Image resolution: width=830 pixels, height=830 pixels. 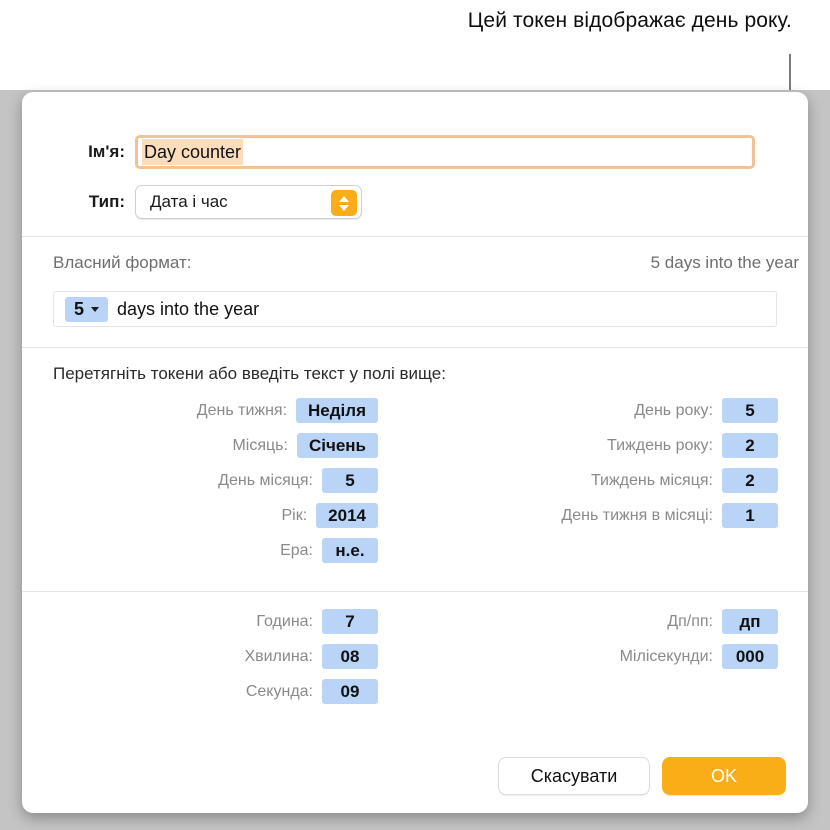 I want to click on chevron-down-icon, so click(x=95, y=309).